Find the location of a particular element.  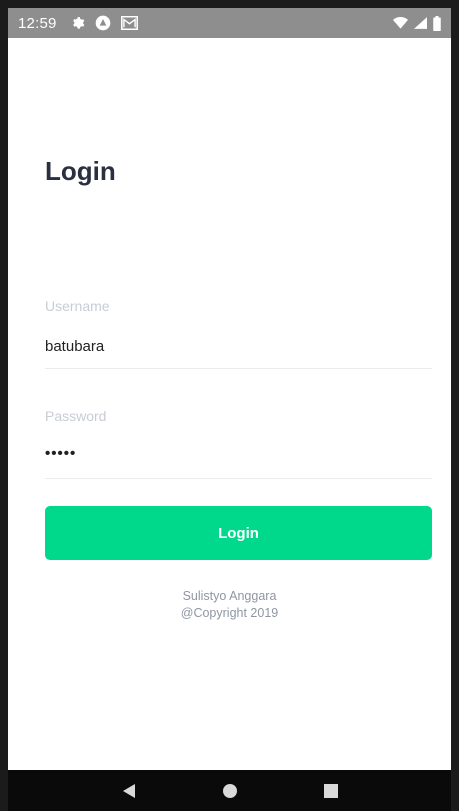

status-time: 12:59 is located at coordinates (37, 23).